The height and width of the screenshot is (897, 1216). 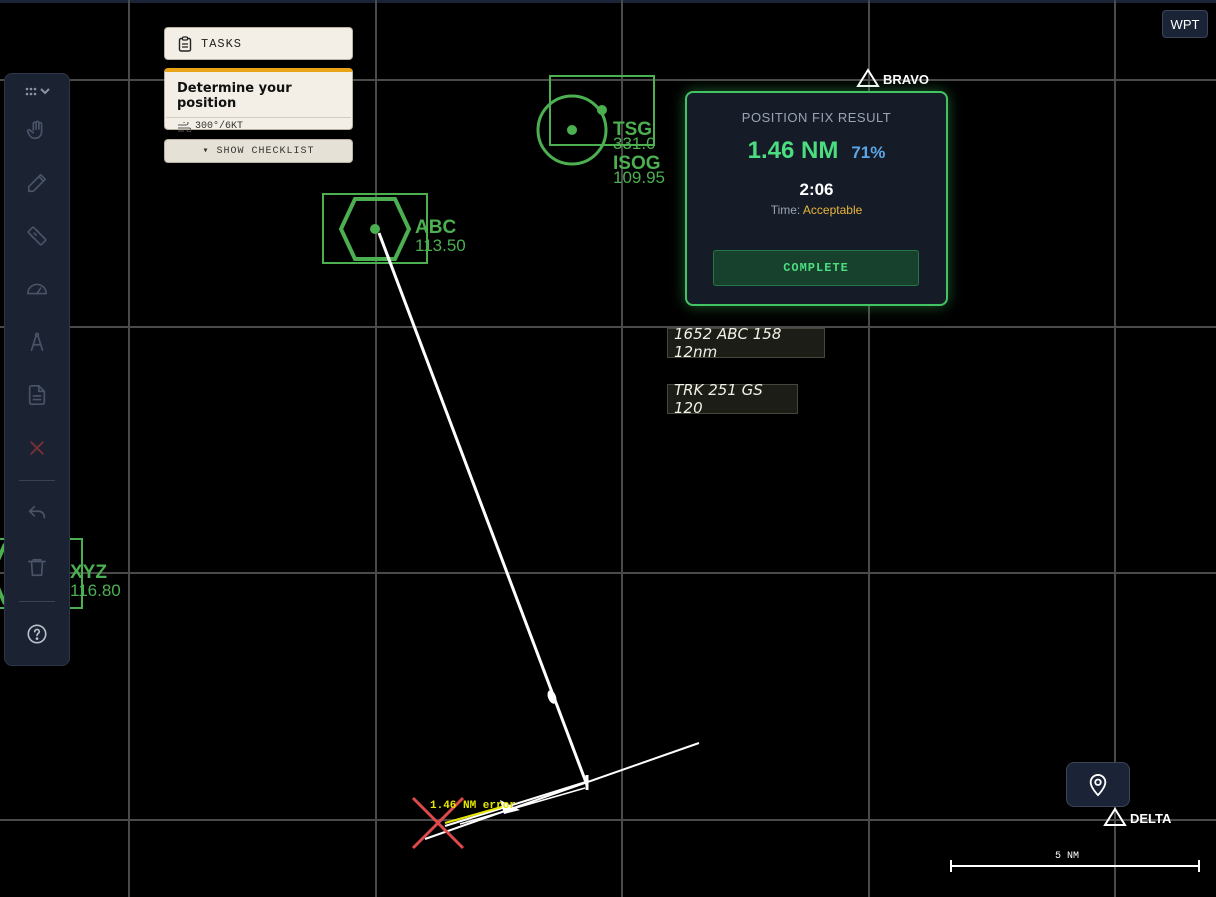 I want to click on result-title: POSITION FIX RESULT, so click(x=816, y=117).